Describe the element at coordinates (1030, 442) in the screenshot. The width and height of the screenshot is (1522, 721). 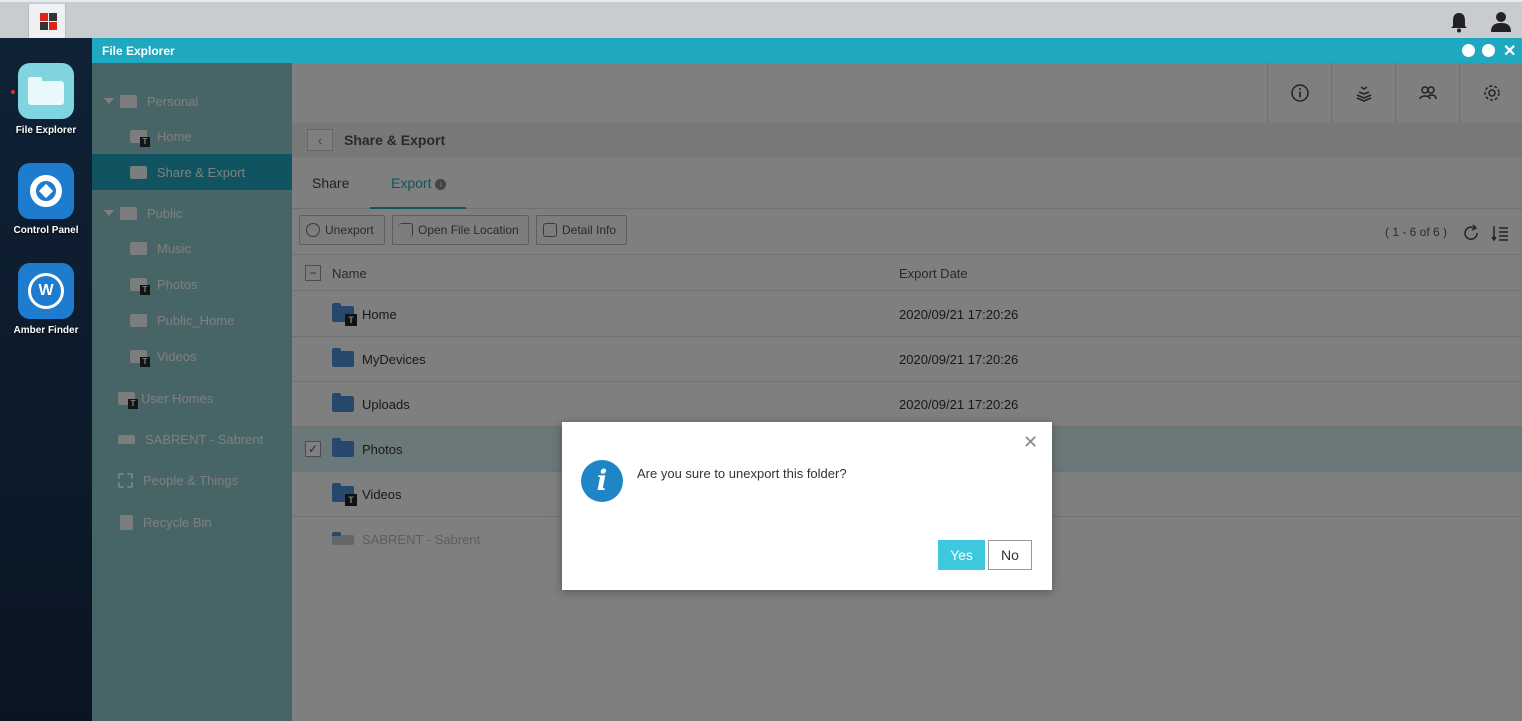
I see `close-icon: ✕` at that location.